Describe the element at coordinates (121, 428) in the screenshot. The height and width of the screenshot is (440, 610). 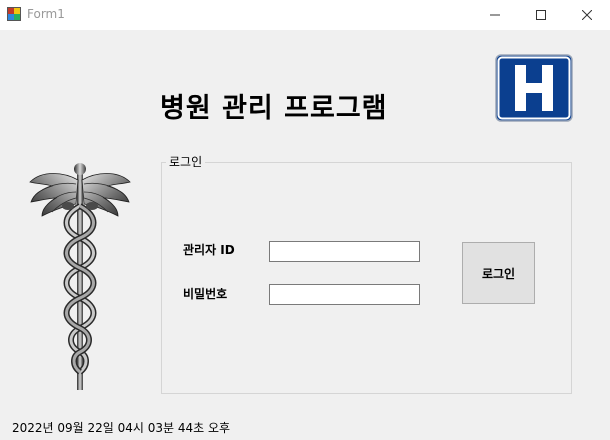
I see `datetime-label: 2022년 09월 22일 04시 03분 44초 오후` at that location.